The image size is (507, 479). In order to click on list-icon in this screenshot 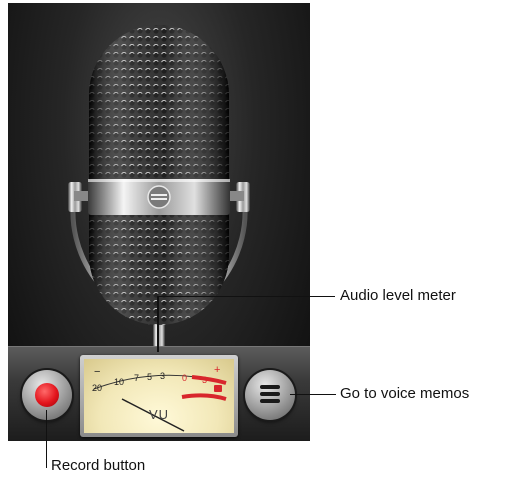, I will do `click(270, 395)`.